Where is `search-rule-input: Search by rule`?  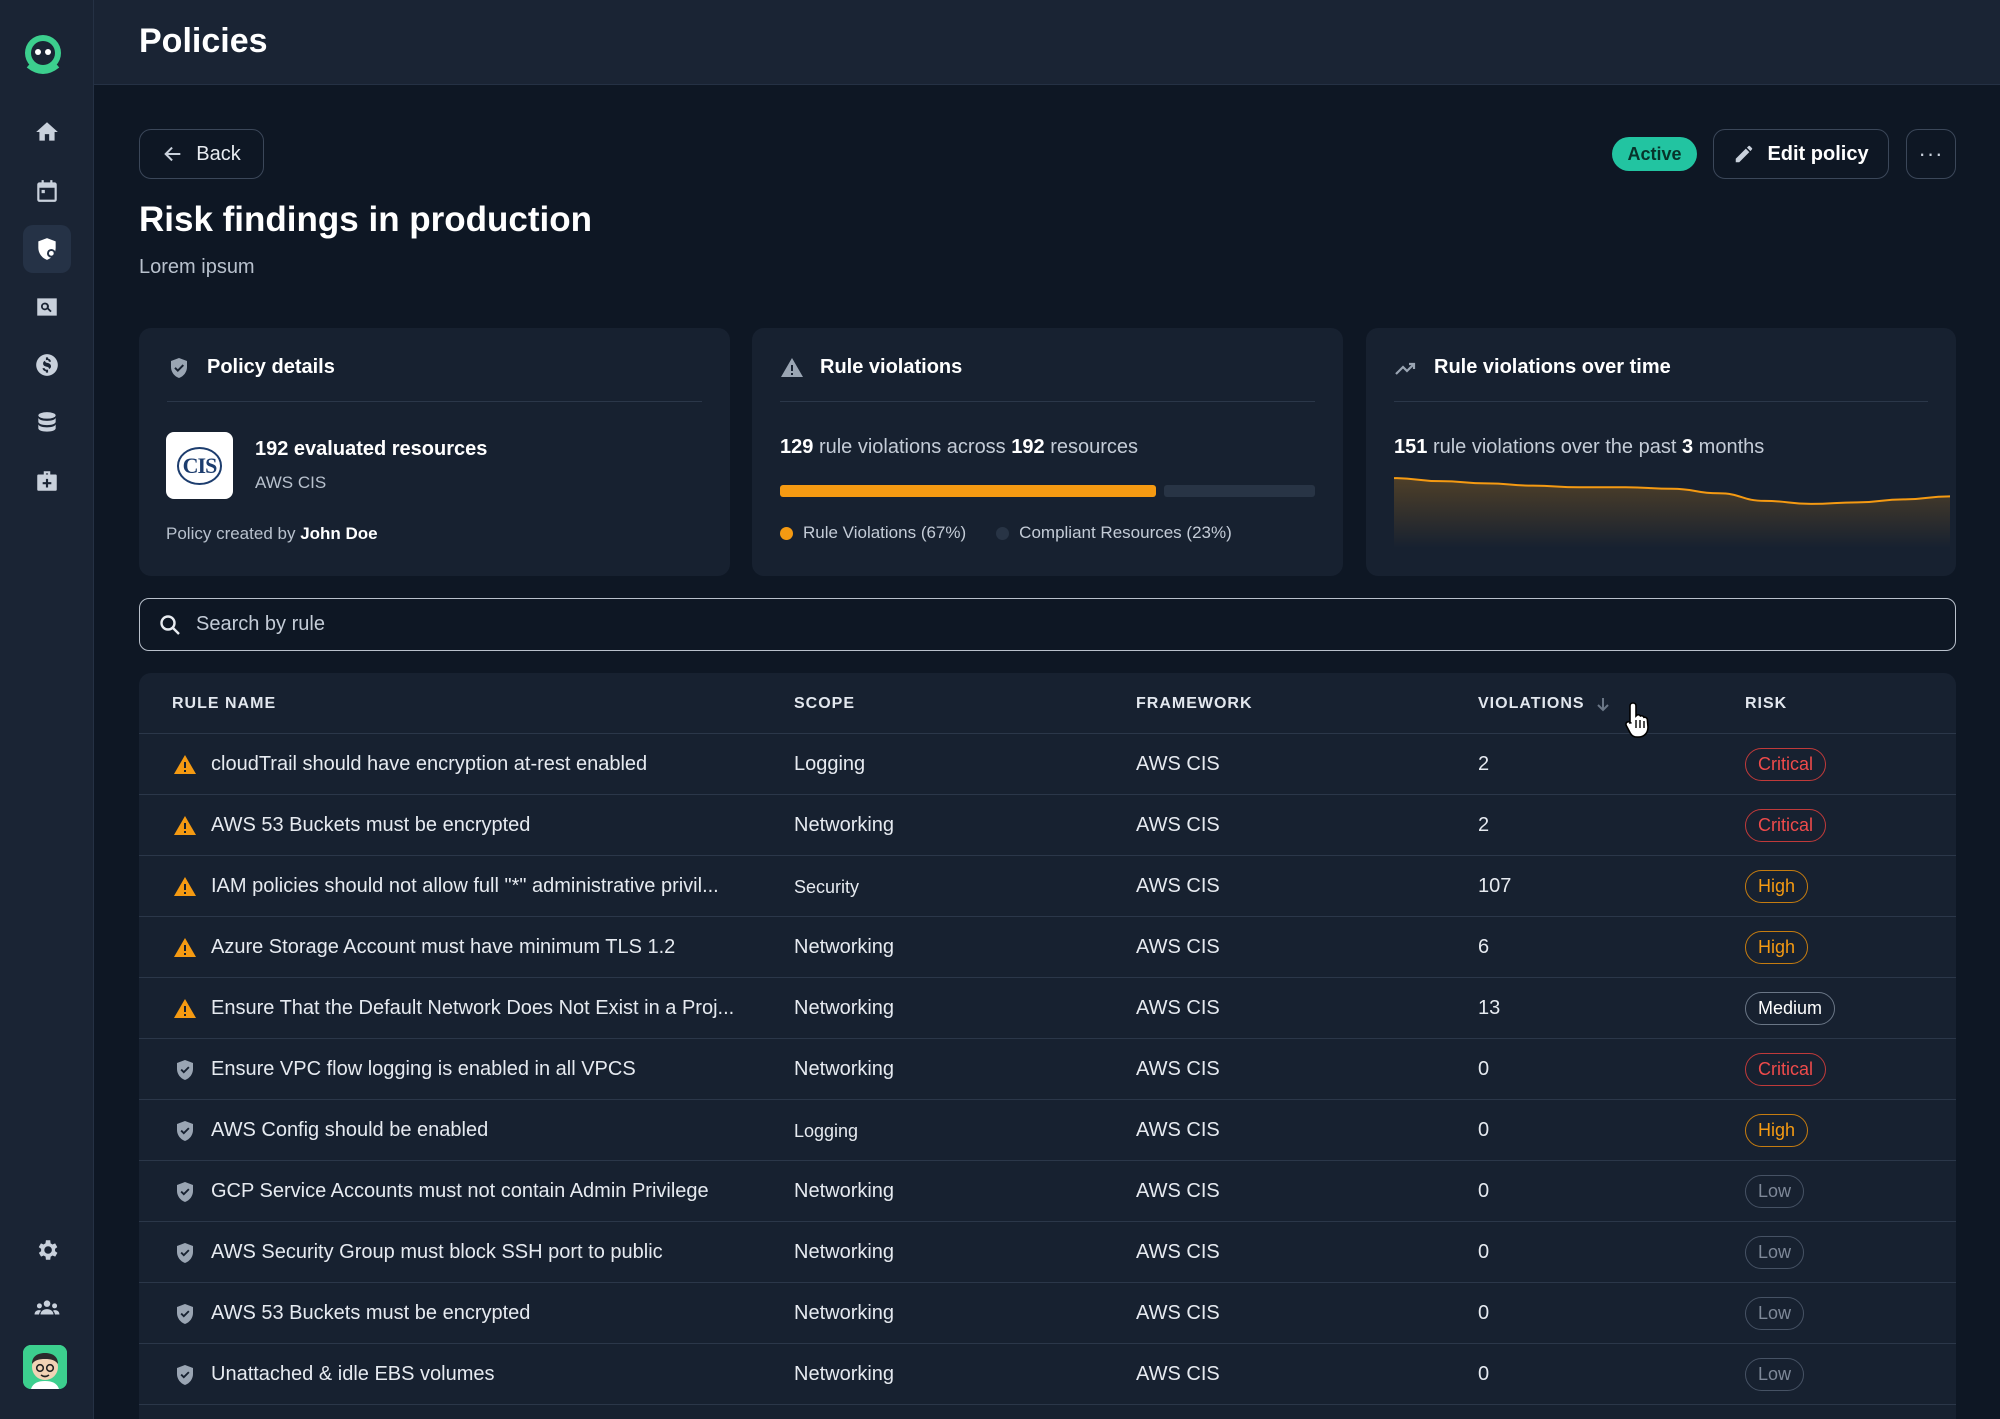 search-rule-input: Search by rule is located at coordinates (1047, 624).